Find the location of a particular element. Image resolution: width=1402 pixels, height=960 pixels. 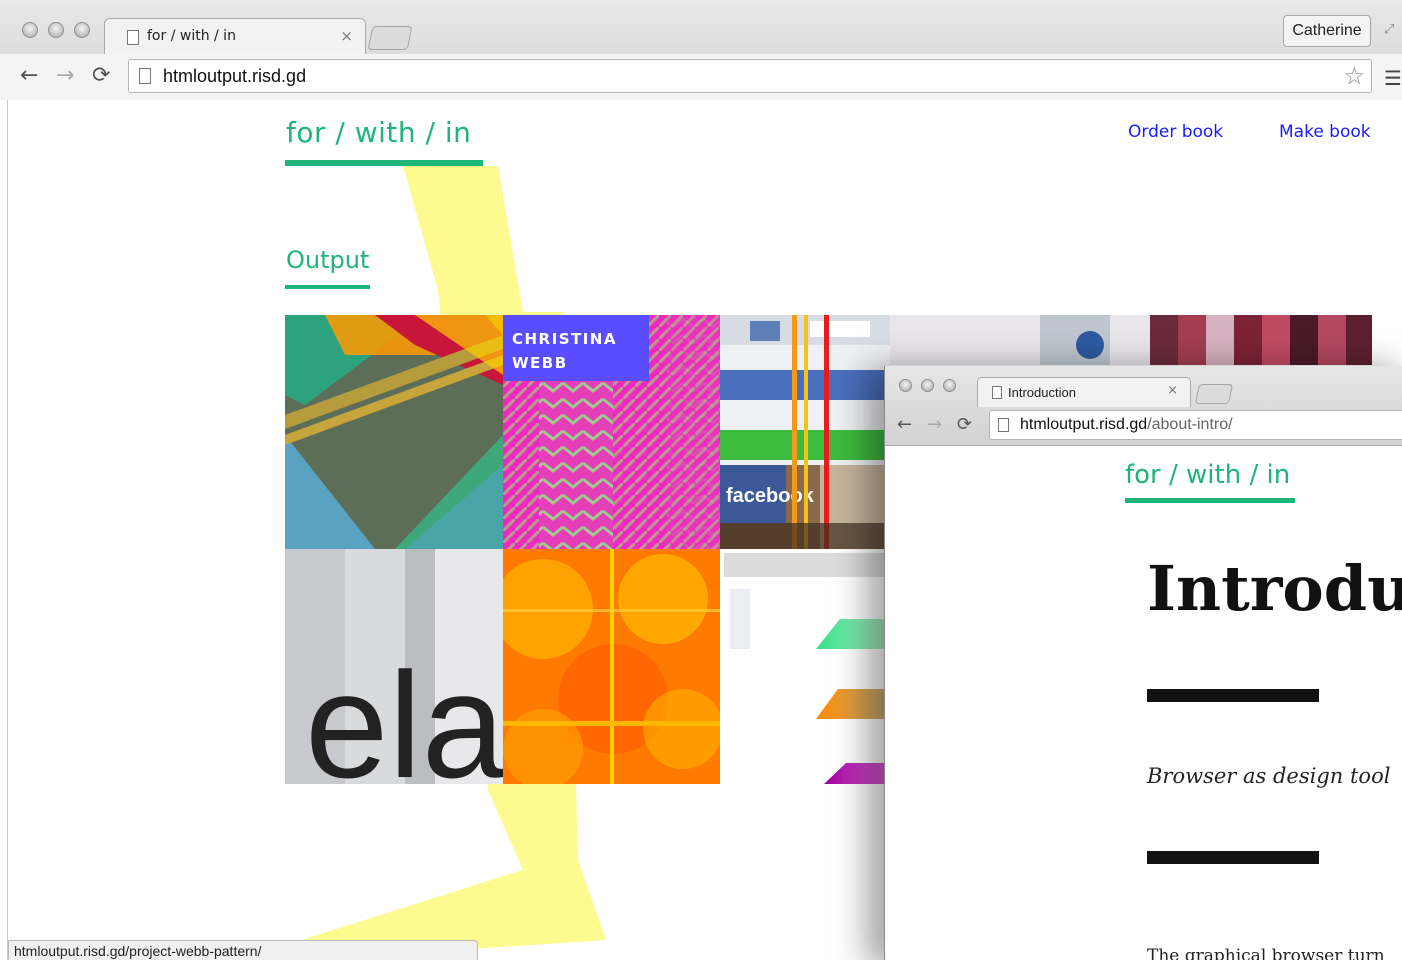

project-badge: CHRISTINA WEBB is located at coordinates (576, 348).